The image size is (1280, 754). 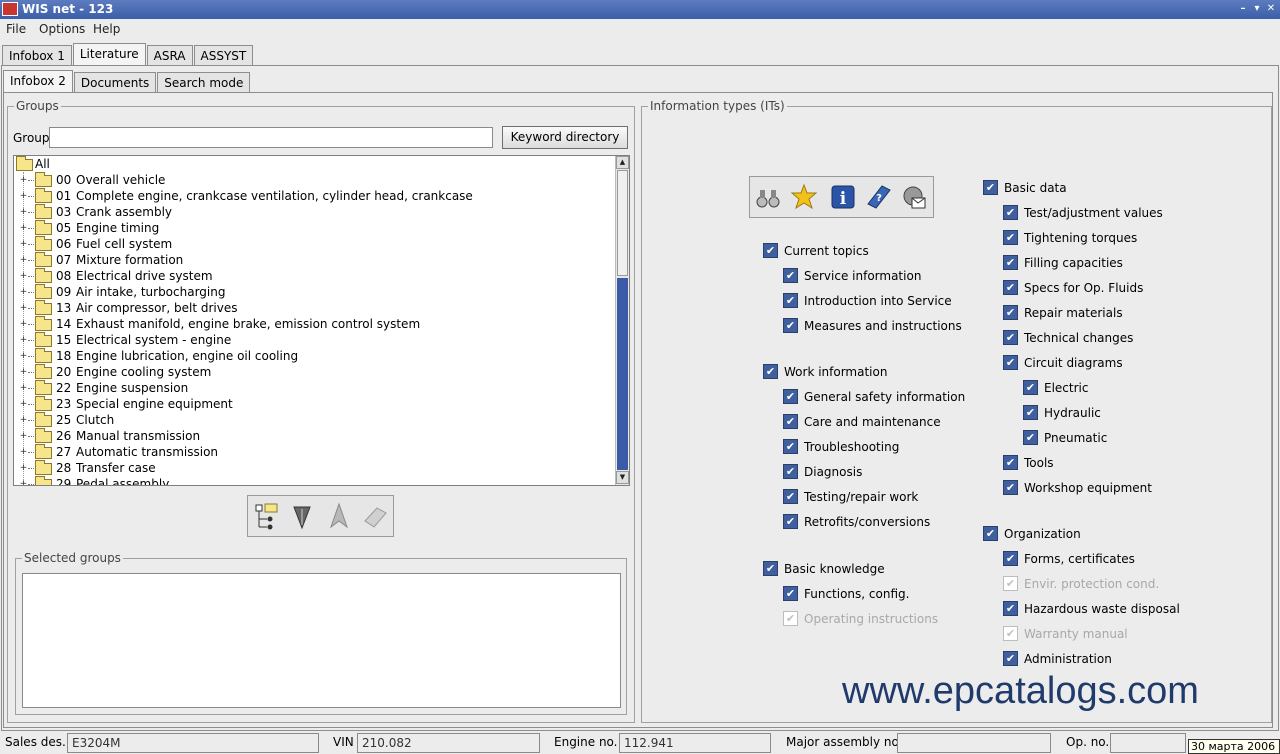 I want to click on tree-scrollbar: ▲ ▼, so click(x=622, y=320).